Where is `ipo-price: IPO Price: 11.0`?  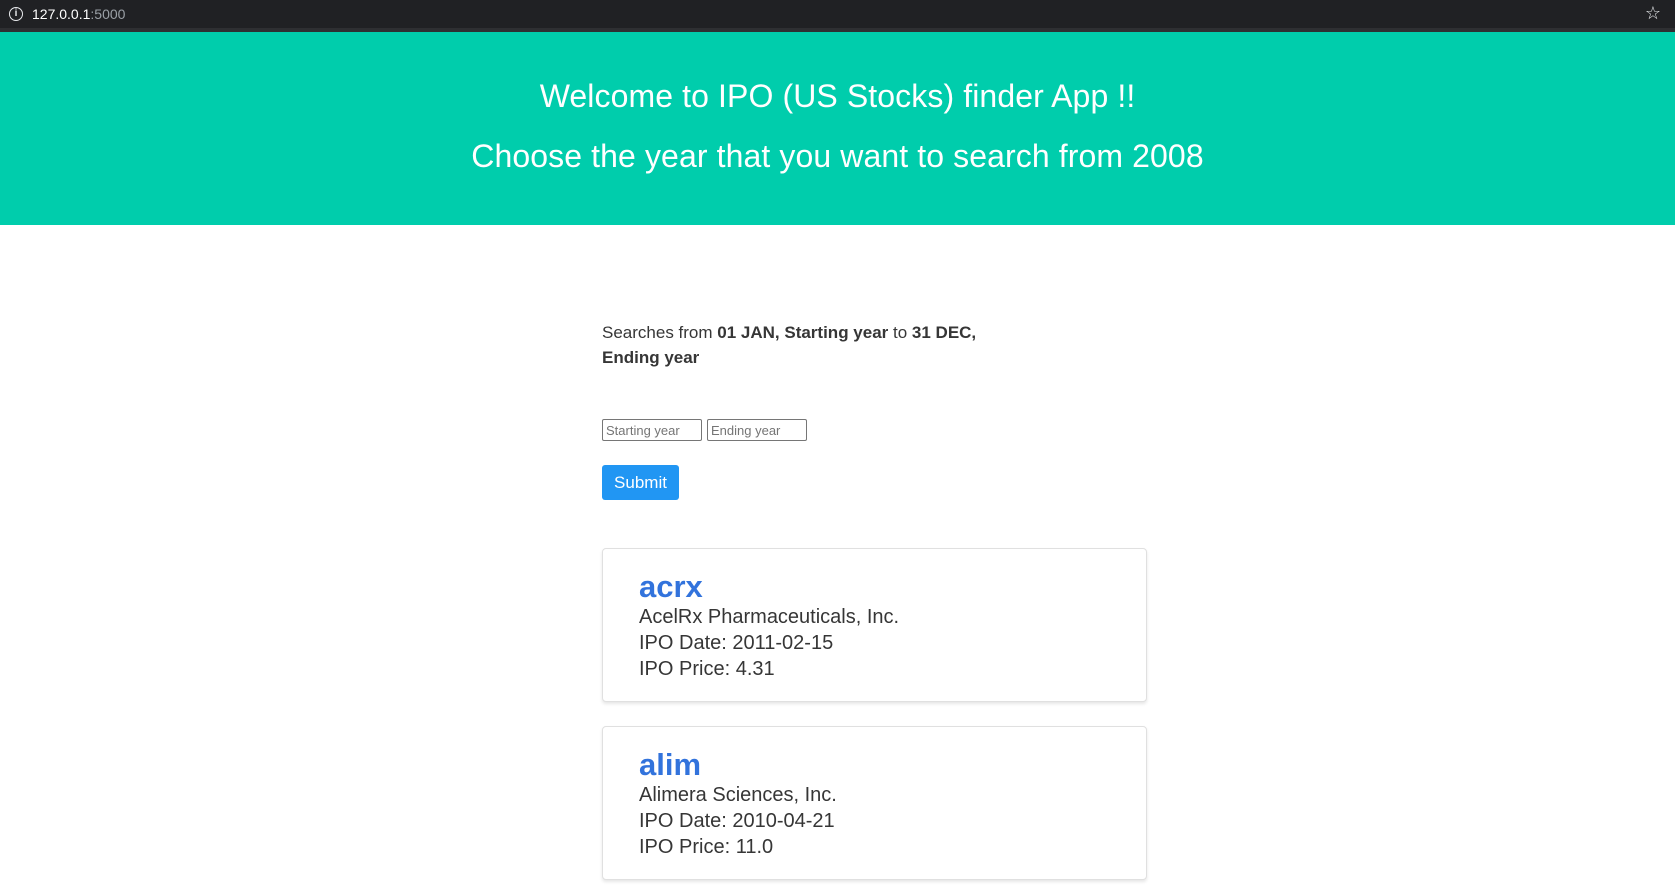
ipo-price: IPO Price: 11.0 is located at coordinates (706, 847).